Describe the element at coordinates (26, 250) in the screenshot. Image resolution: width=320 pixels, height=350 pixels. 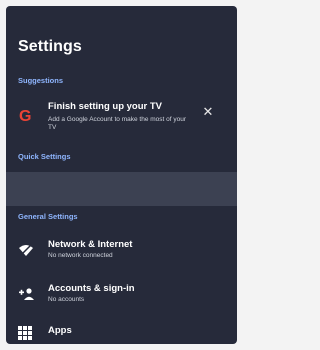
I see `wifi-off-icon` at that location.